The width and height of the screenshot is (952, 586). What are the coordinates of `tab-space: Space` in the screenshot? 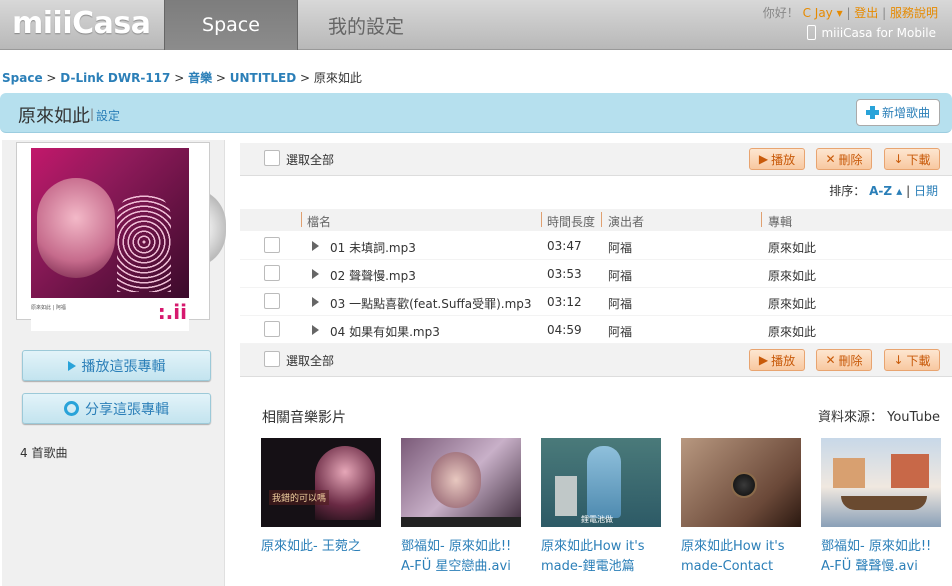 It's located at (231, 25).